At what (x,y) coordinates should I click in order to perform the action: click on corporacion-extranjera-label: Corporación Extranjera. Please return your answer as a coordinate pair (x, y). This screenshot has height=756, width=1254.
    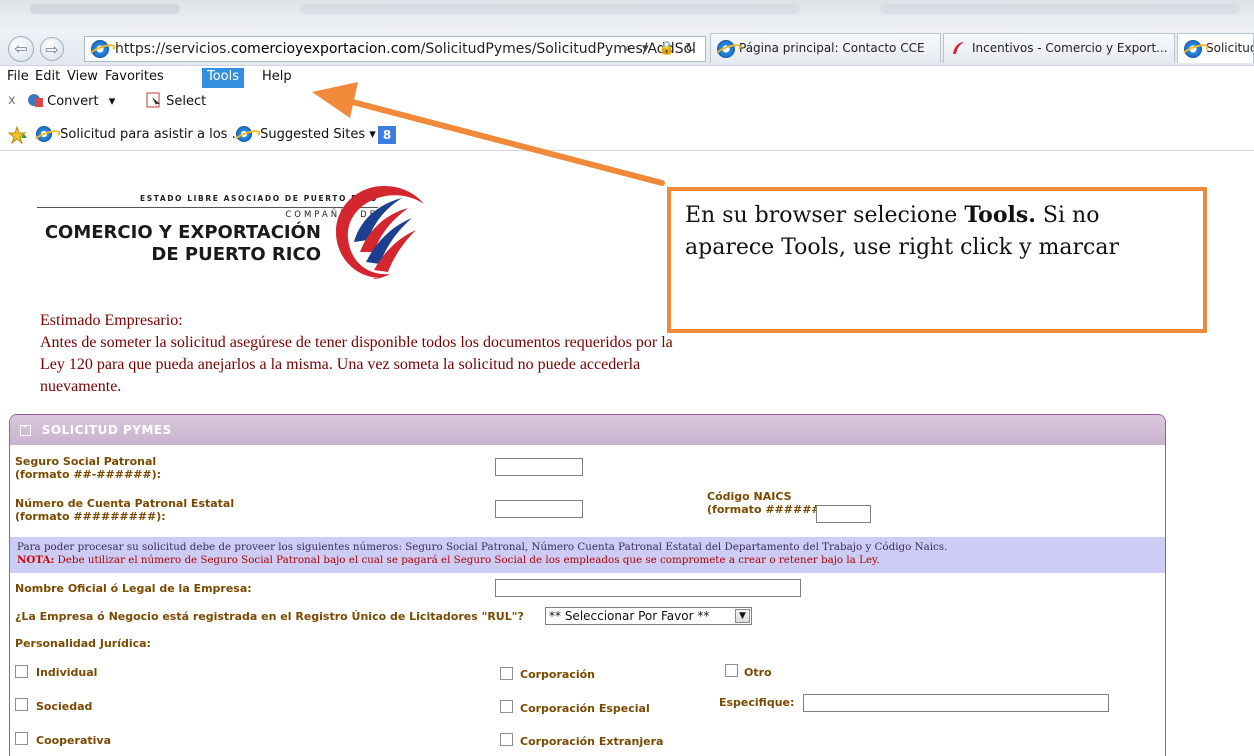
    Looking at the image, I should click on (592, 741).